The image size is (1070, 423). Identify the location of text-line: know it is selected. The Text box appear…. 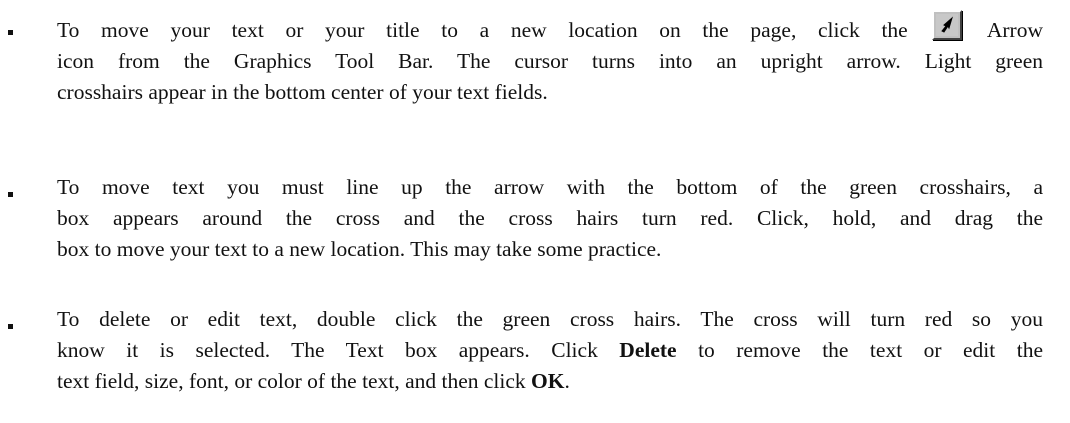
(550, 350).